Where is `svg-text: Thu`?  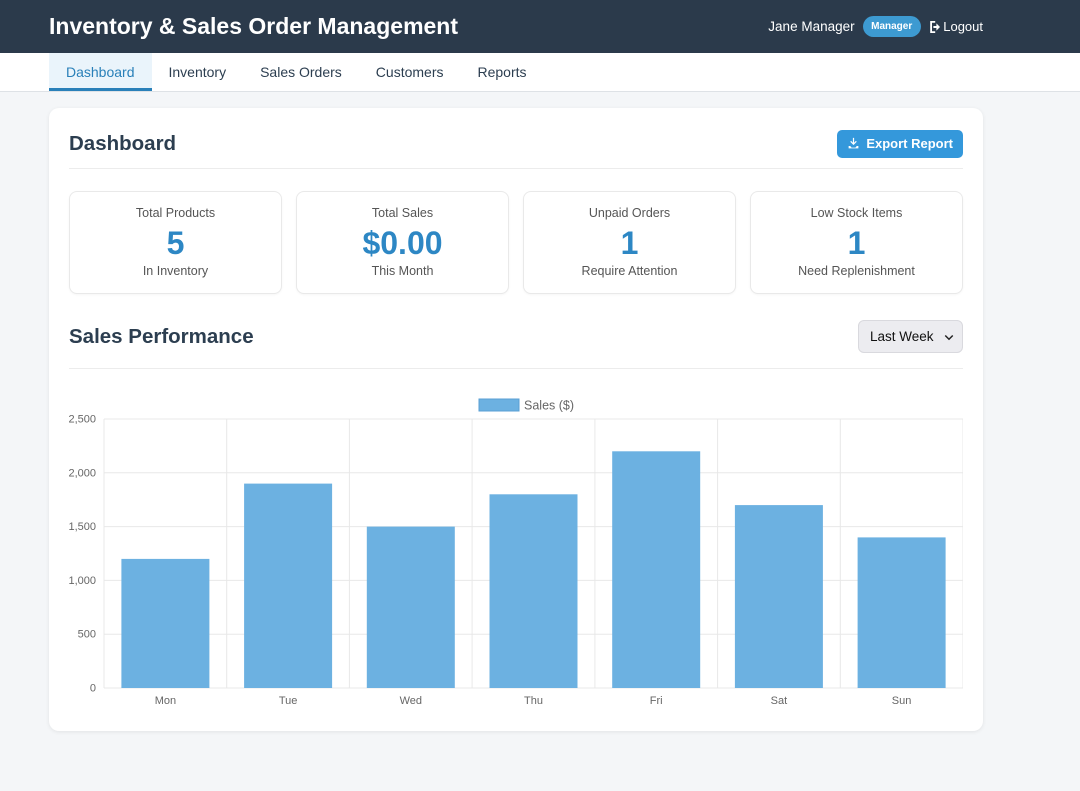 svg-text: Thu is located at coordinates (533, 701).